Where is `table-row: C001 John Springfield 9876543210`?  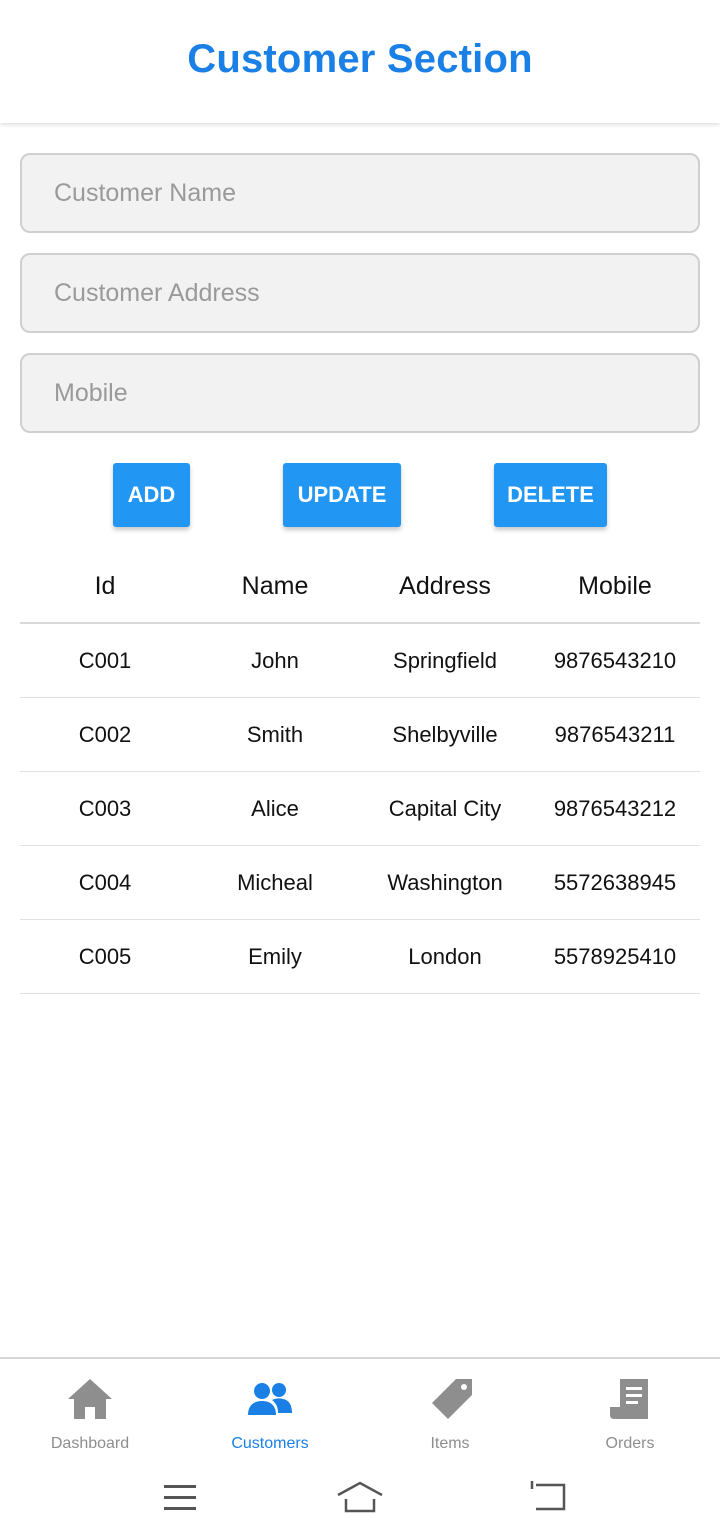 table-row: C001 John Springfield 9876543210 is located at coordinates (360, 661).